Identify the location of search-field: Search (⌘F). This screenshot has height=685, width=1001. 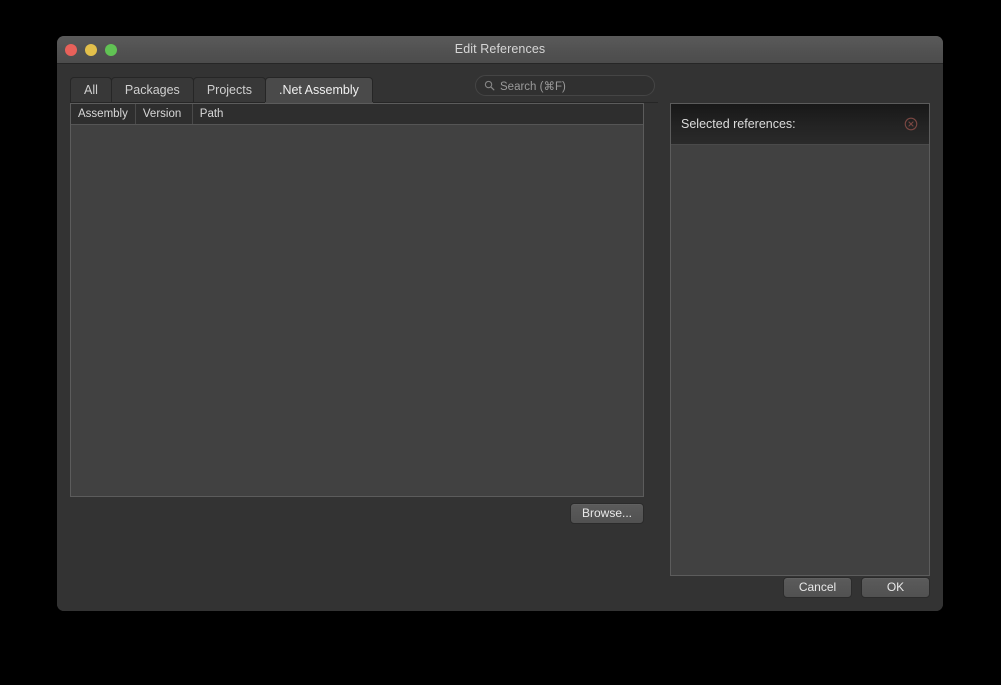
(565, 85).